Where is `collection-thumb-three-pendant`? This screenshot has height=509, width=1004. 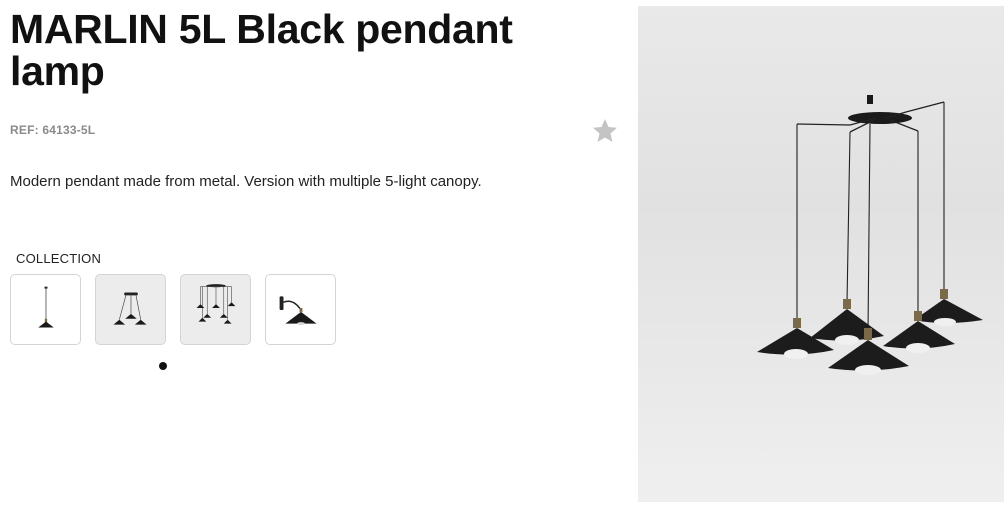 collection-thumb-three-pendant is located at coordinates (130, 309).